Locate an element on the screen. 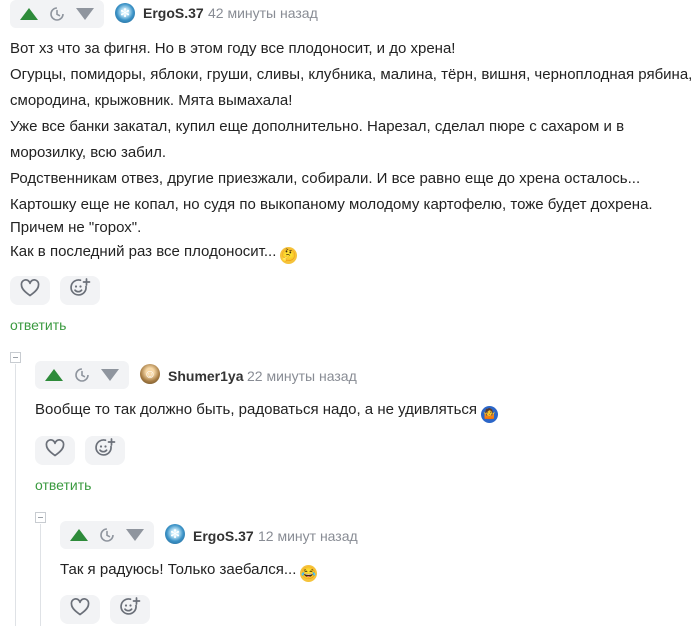 This screenshot has width=700, height=626. comment-line-last: Так я радуюсь! Только заебался... 😂 is located at coordinates (189, 570).